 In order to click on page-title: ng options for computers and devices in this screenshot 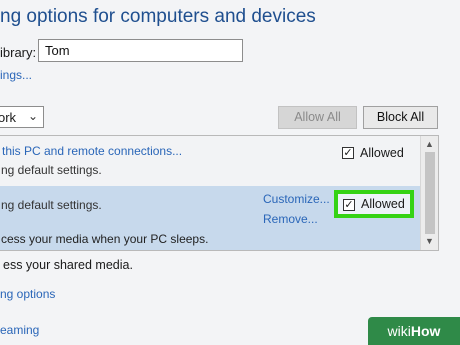, I will do `click(158, 16)`.